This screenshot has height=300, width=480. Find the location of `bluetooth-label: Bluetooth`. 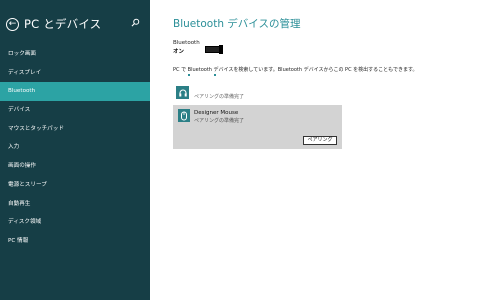

bluetooth-label: Bluetooth is located at coordinates (186, 43).